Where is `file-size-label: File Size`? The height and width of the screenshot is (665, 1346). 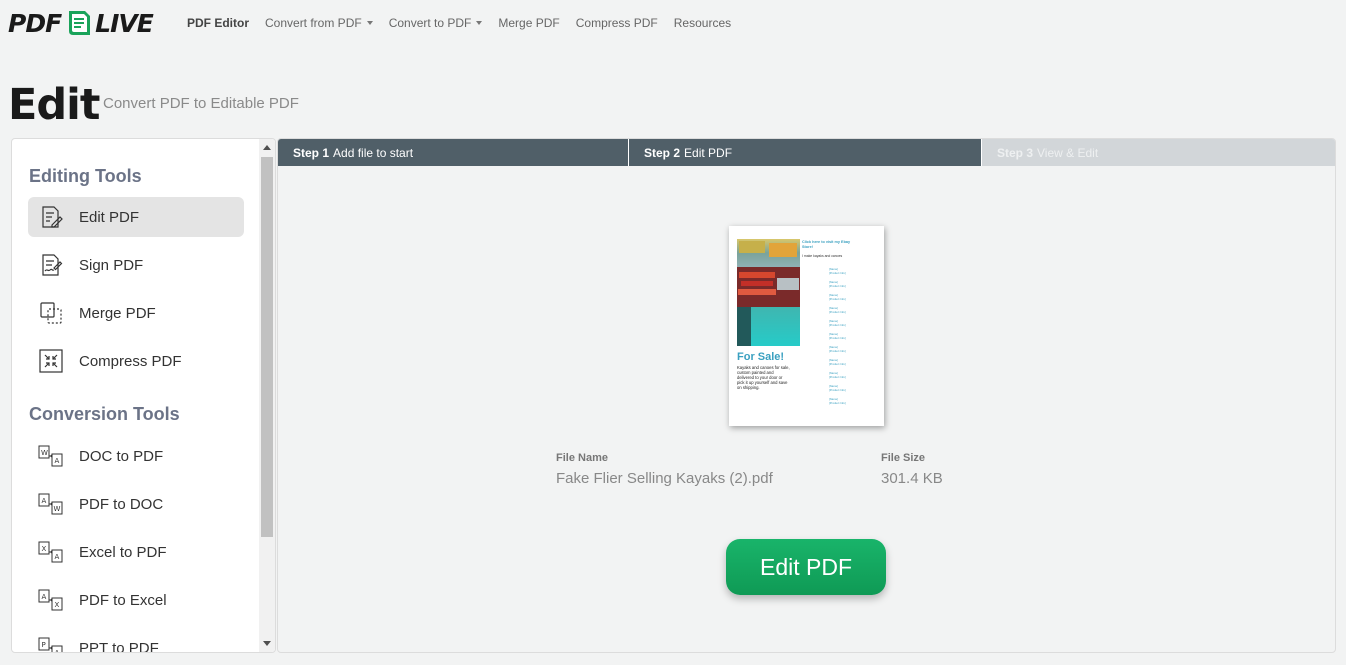 file-size-label: File Size is located at coordinates (903, 458).